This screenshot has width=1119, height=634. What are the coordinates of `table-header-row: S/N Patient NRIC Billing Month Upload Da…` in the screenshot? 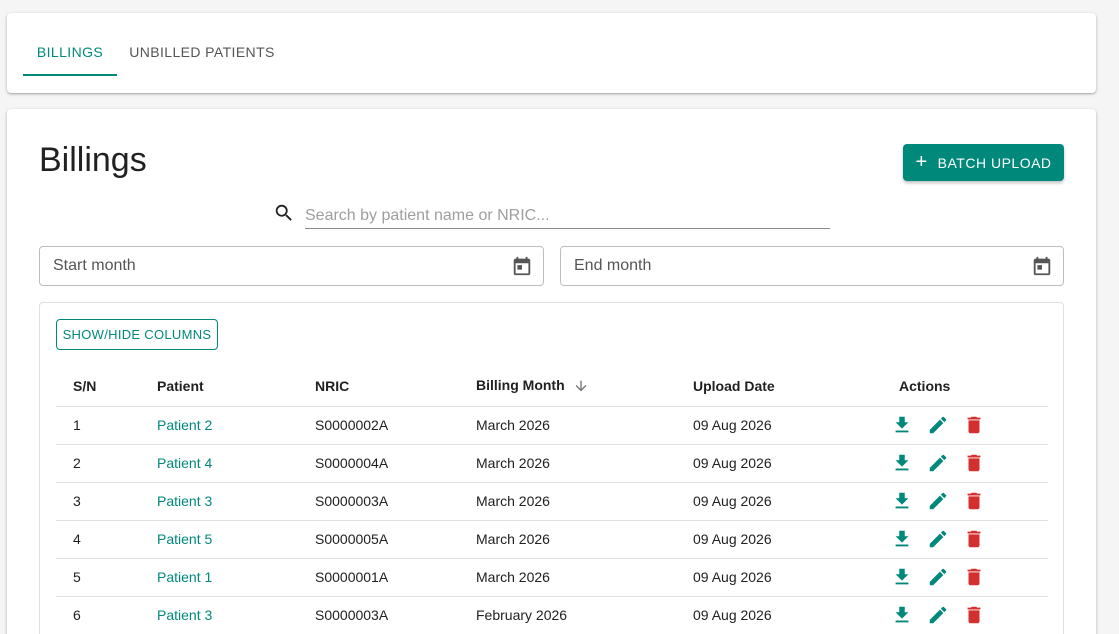 It's located at (552, 386).